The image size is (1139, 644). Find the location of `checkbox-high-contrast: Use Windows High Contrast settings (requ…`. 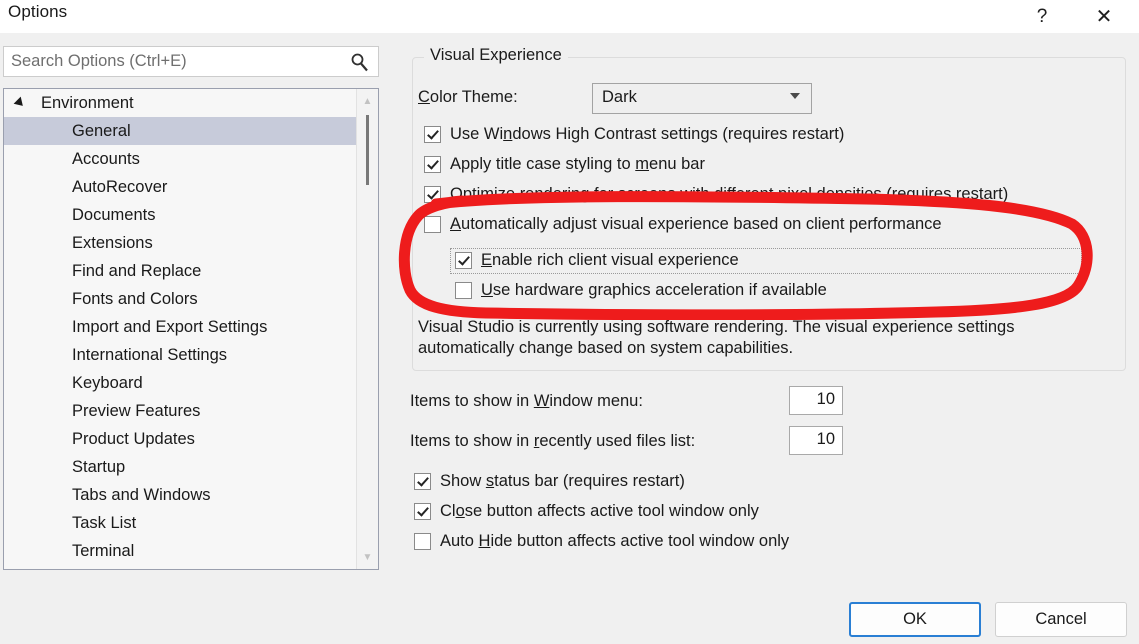

checkbox-high-contrast: Use Windows High Contrast settings (requ… is located at coordinates (634, 134).